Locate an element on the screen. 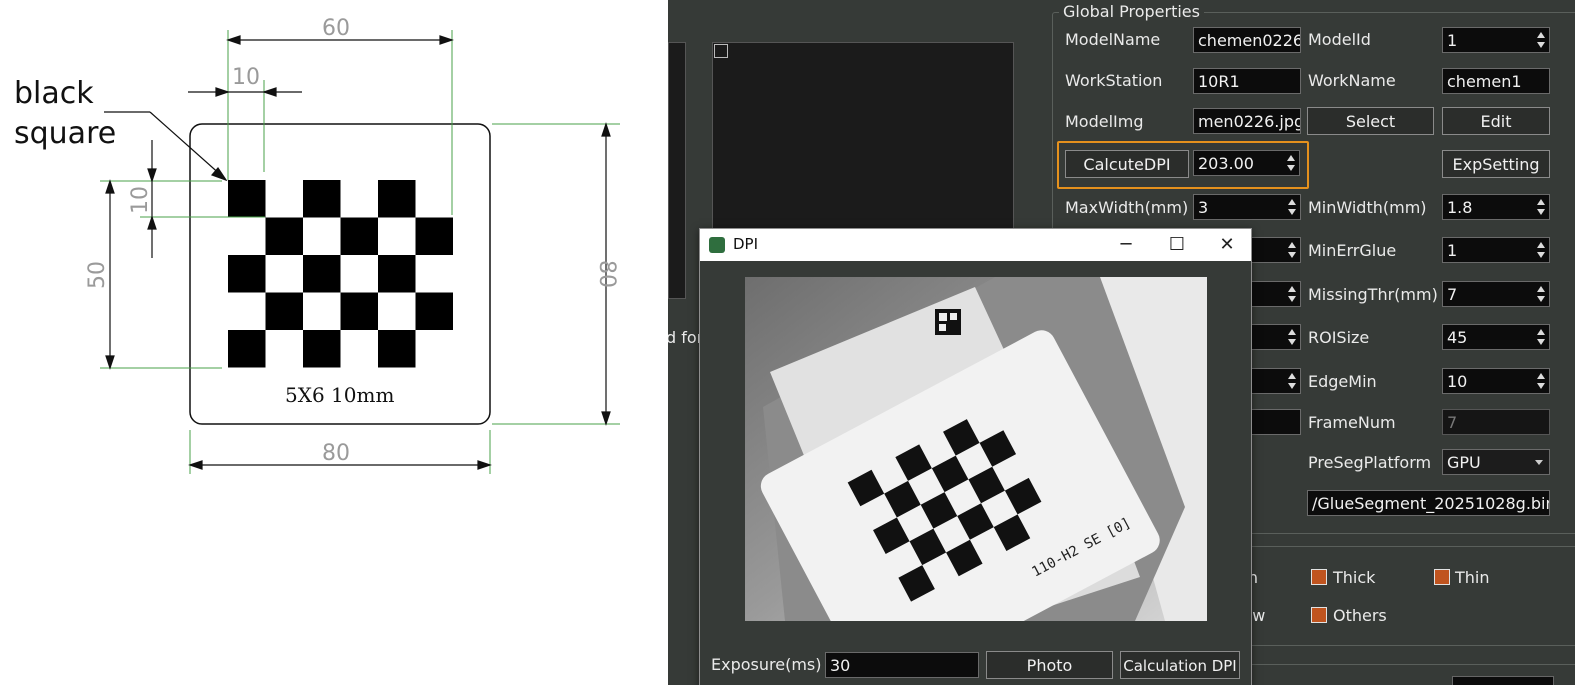  min-err-glue-spinbox: 1 is located at coordinates (1496, 250).